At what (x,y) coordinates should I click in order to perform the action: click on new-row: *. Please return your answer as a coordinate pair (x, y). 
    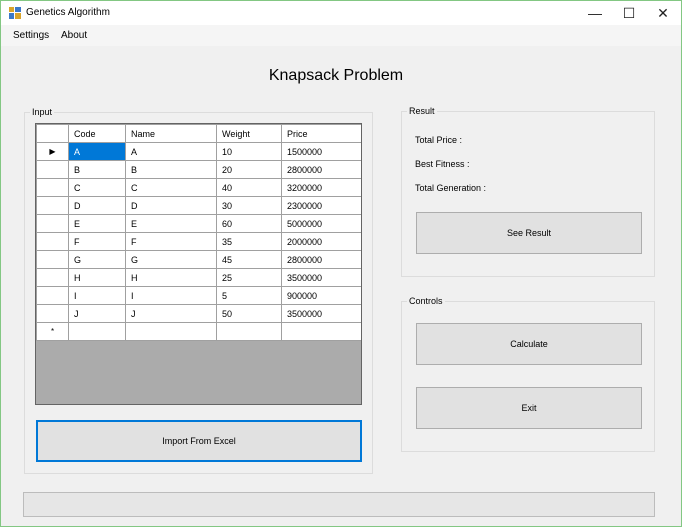
    Looking at the image, I should click on (198, 331).